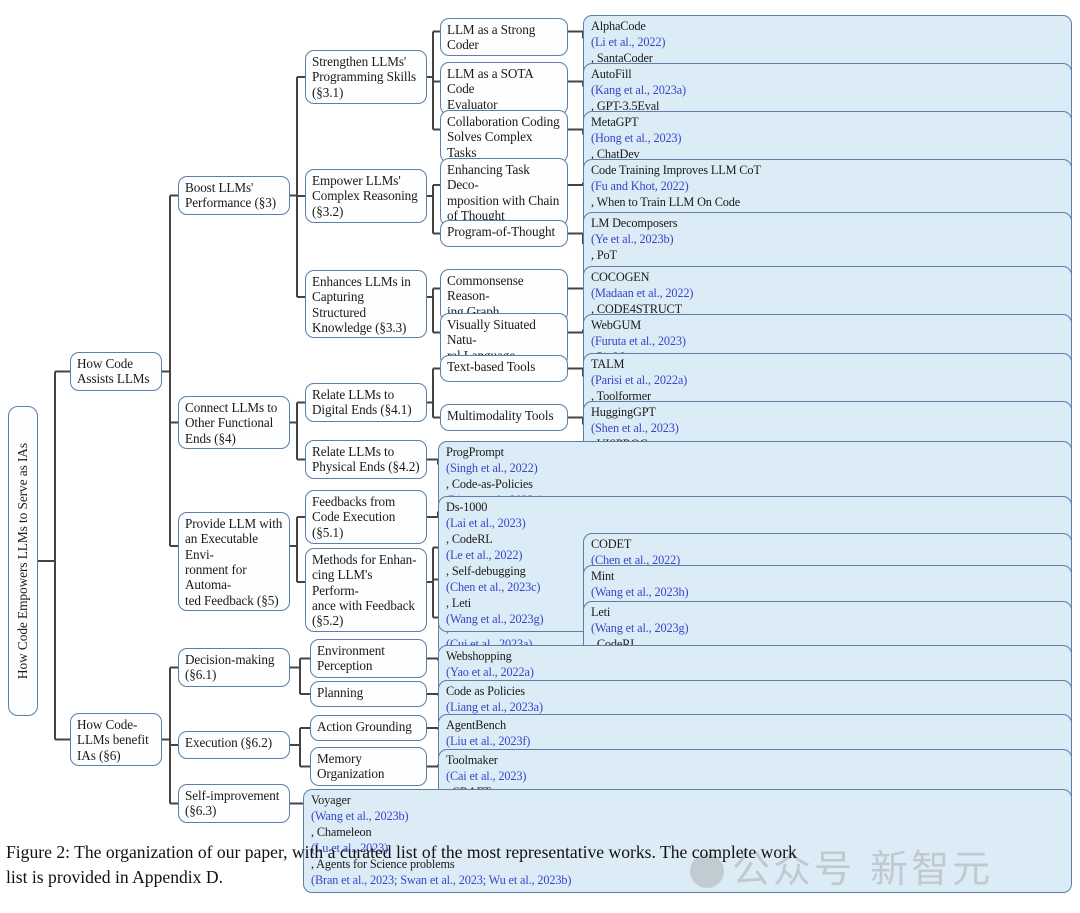 The height and width of the screenshot is (913, 1080). I want to click on work-name: , When to Train LLM On Code, so click(666, 201).